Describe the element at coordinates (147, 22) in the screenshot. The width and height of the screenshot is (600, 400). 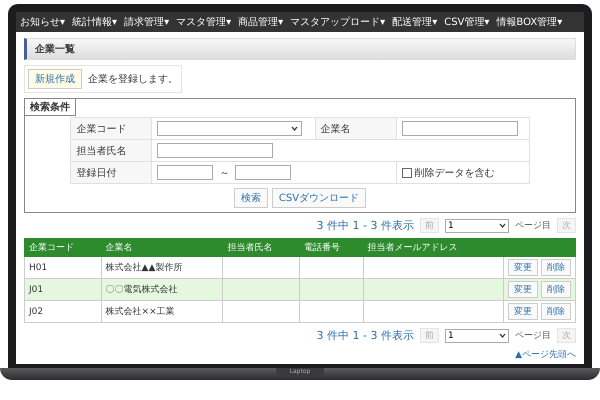
I see `menu-item: 請求管理▾` at that location.